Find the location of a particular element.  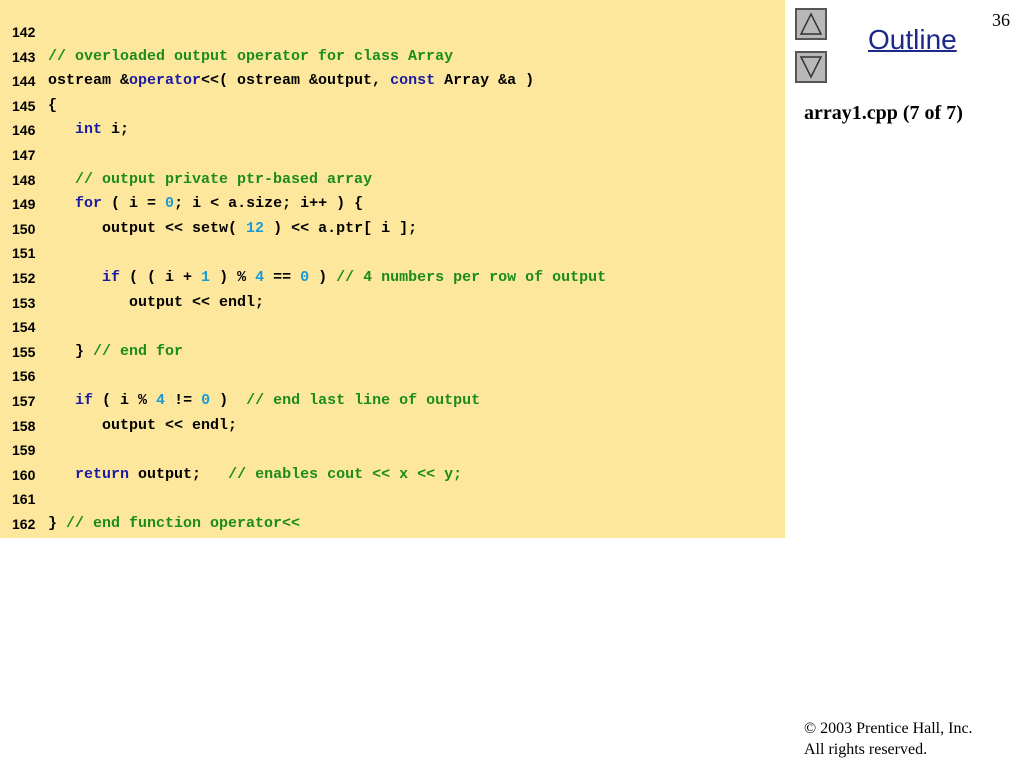

page-number: 36 is located at coordinates (1001, 20).